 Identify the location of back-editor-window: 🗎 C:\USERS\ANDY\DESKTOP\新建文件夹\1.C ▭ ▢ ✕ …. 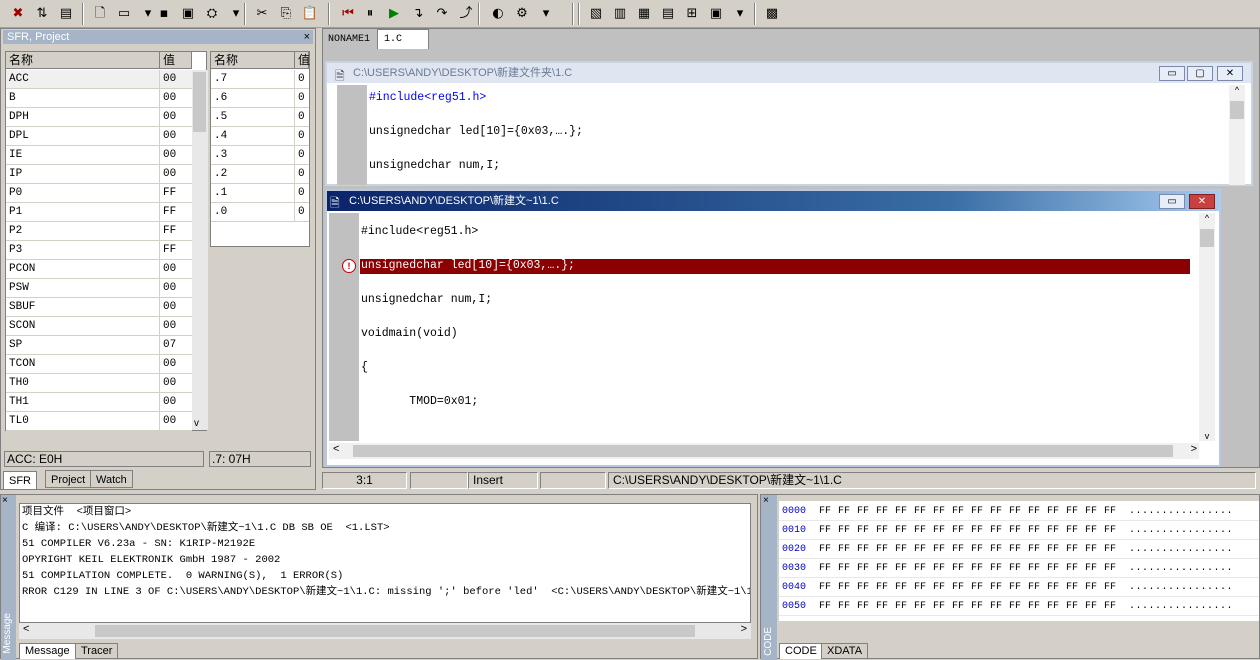
(789, 123).